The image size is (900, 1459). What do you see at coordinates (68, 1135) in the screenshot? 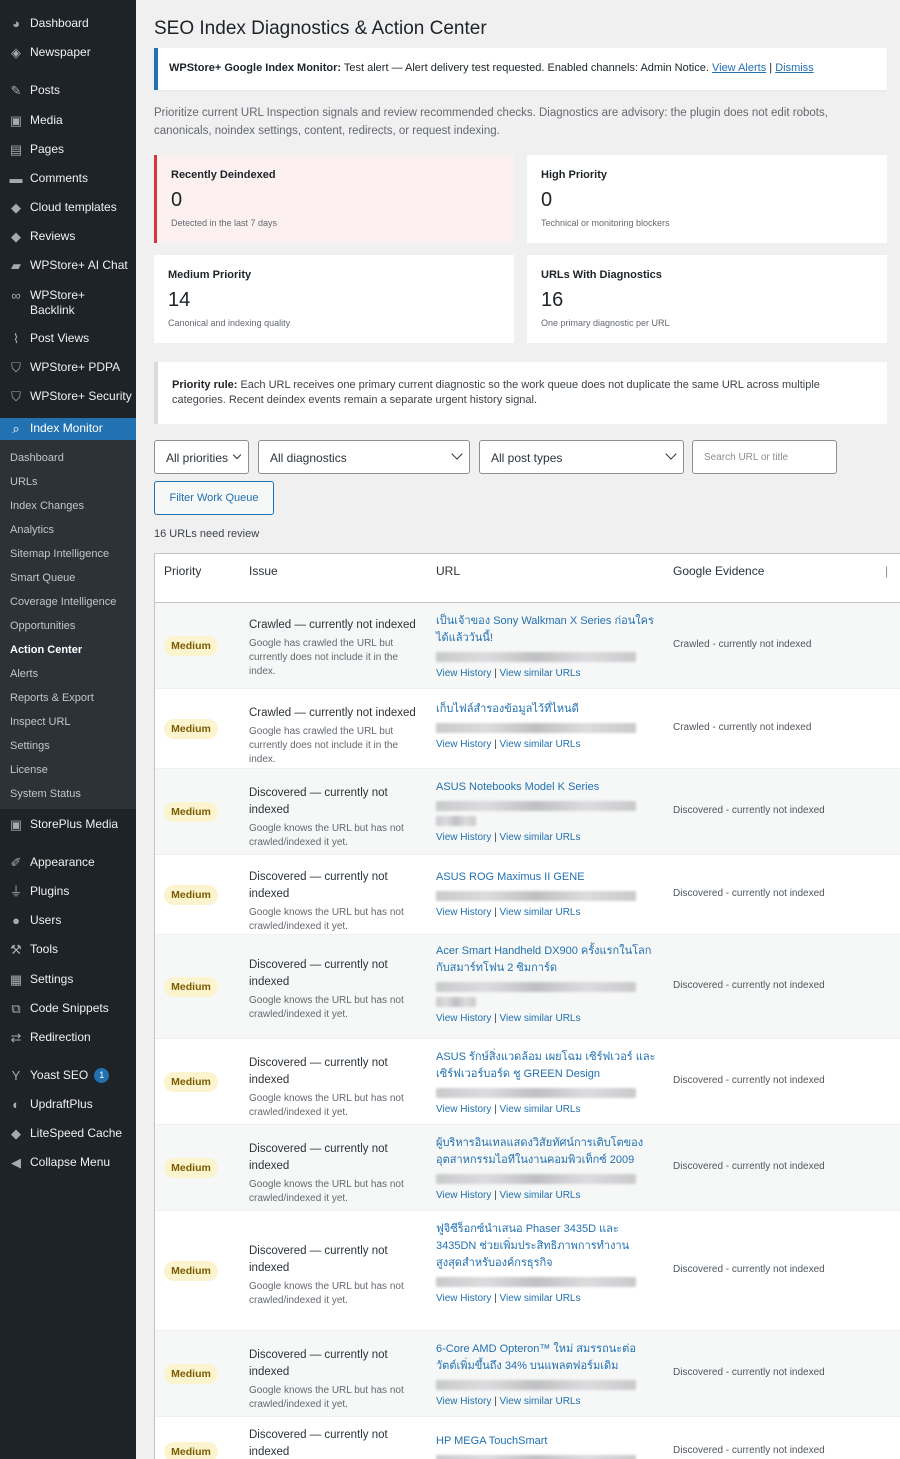
I see `sidebar-item-litespeed-cache: ◆ LiteSpeed Cache` at bounding box center [68, 1135].